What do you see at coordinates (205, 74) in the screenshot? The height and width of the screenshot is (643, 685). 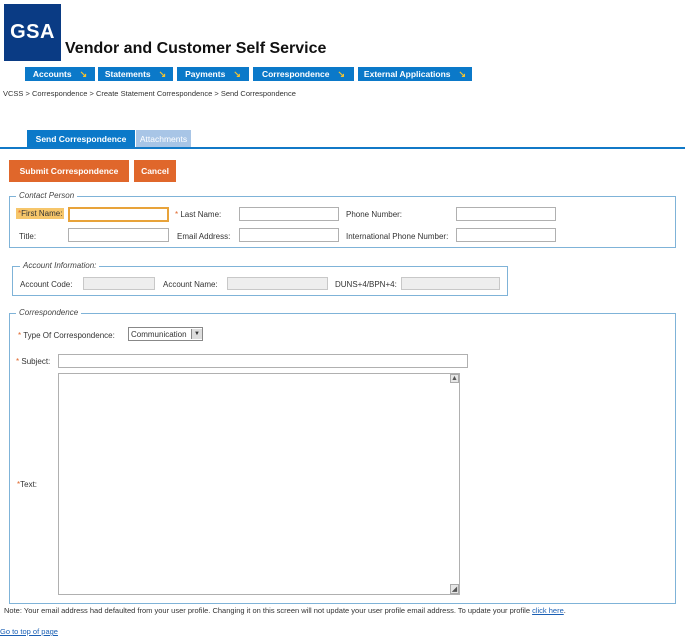 I see `nav-payments-label: Payments` at bounding box center [205, 74].